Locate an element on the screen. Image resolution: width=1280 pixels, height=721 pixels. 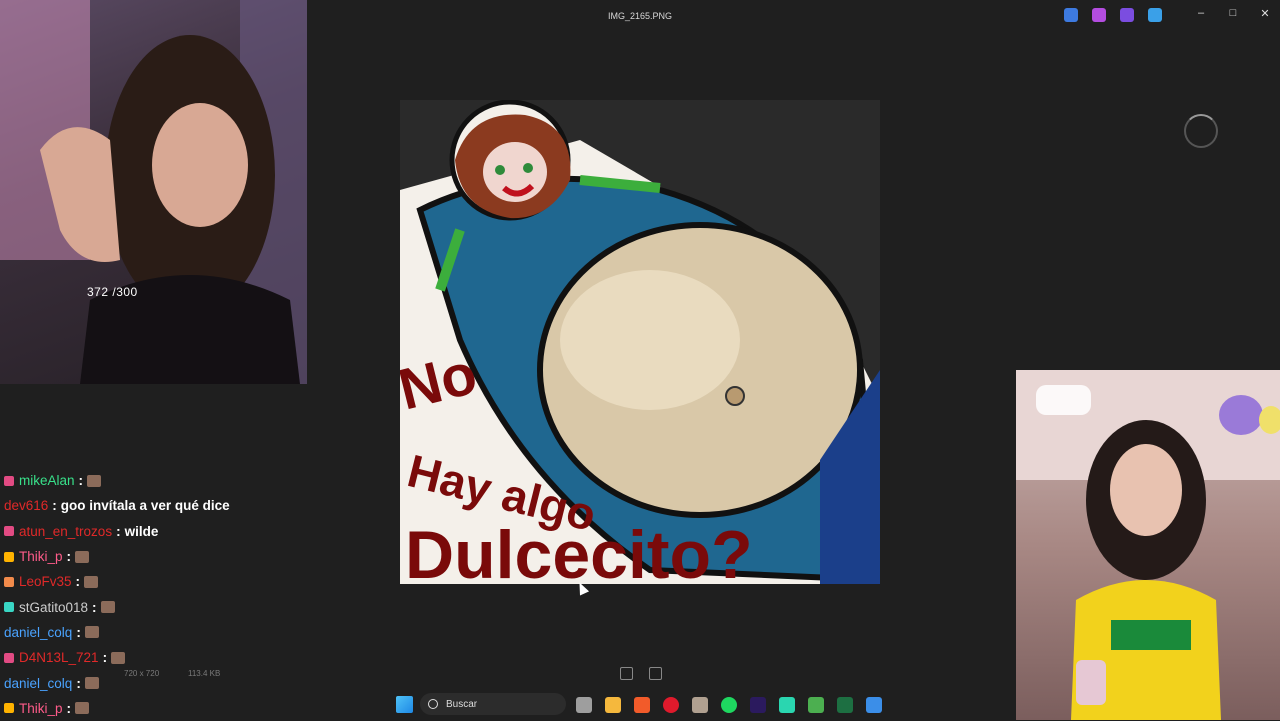
photos-icon is located at coordinates (874, 705).